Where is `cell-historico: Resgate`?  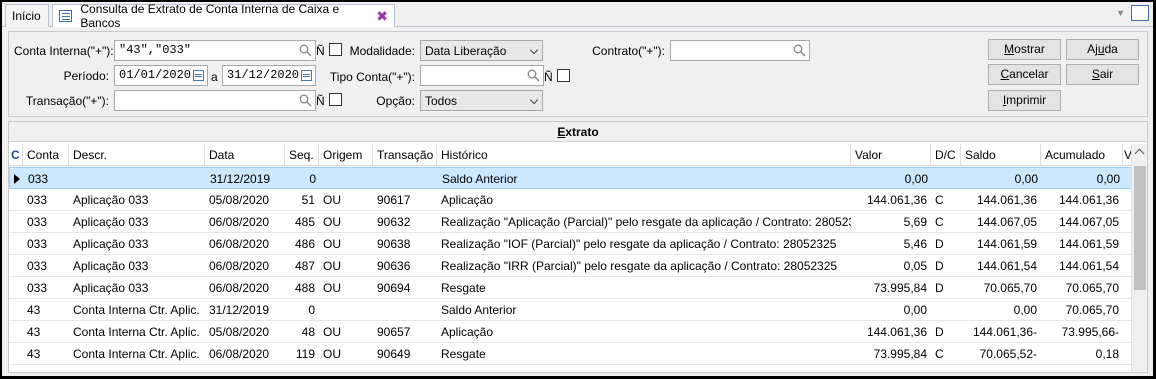 cell-historico: Resgate is located at coordinates (463, 354).